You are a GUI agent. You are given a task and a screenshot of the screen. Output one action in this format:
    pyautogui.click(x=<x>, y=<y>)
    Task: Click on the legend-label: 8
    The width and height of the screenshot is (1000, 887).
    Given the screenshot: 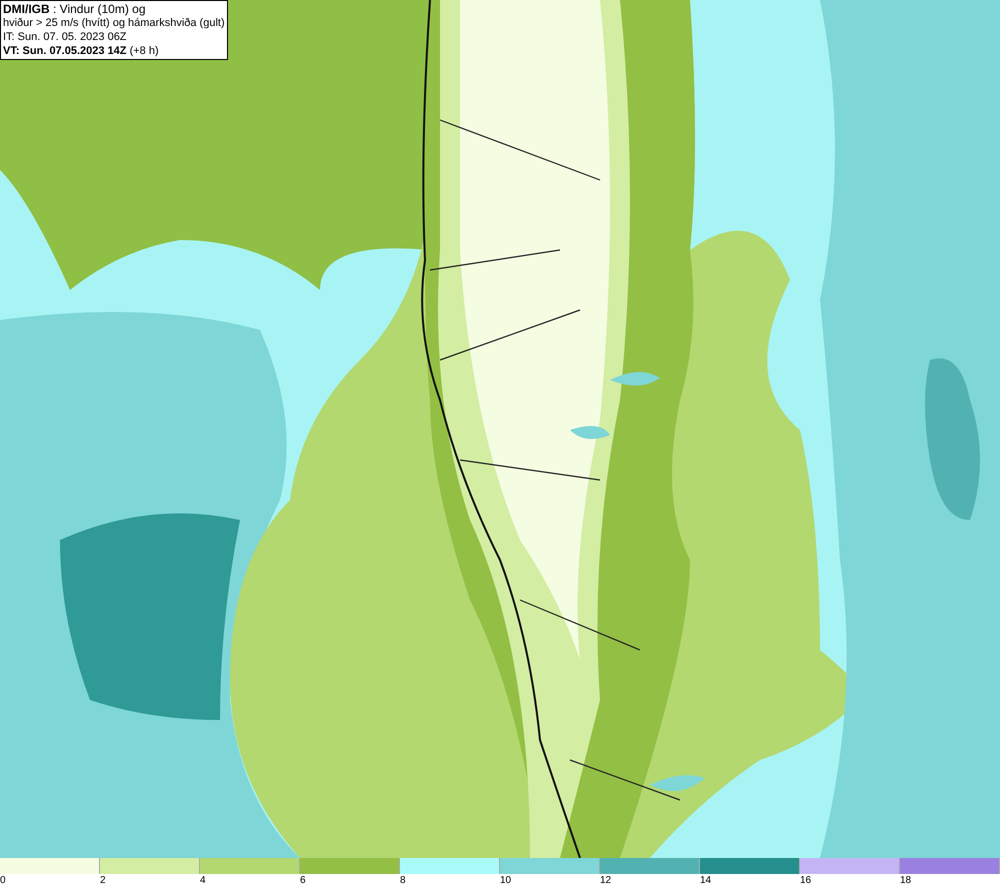 What is the action you would take?
    pyautogui.click(x=403, y=880)
    